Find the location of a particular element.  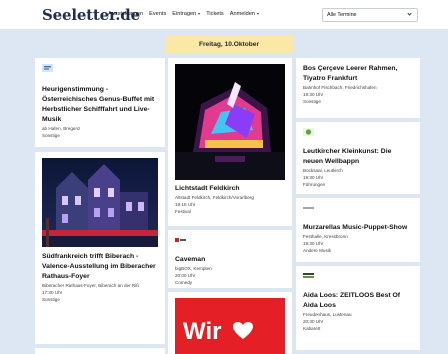

heart-icon is located at coordinates (243, 330).